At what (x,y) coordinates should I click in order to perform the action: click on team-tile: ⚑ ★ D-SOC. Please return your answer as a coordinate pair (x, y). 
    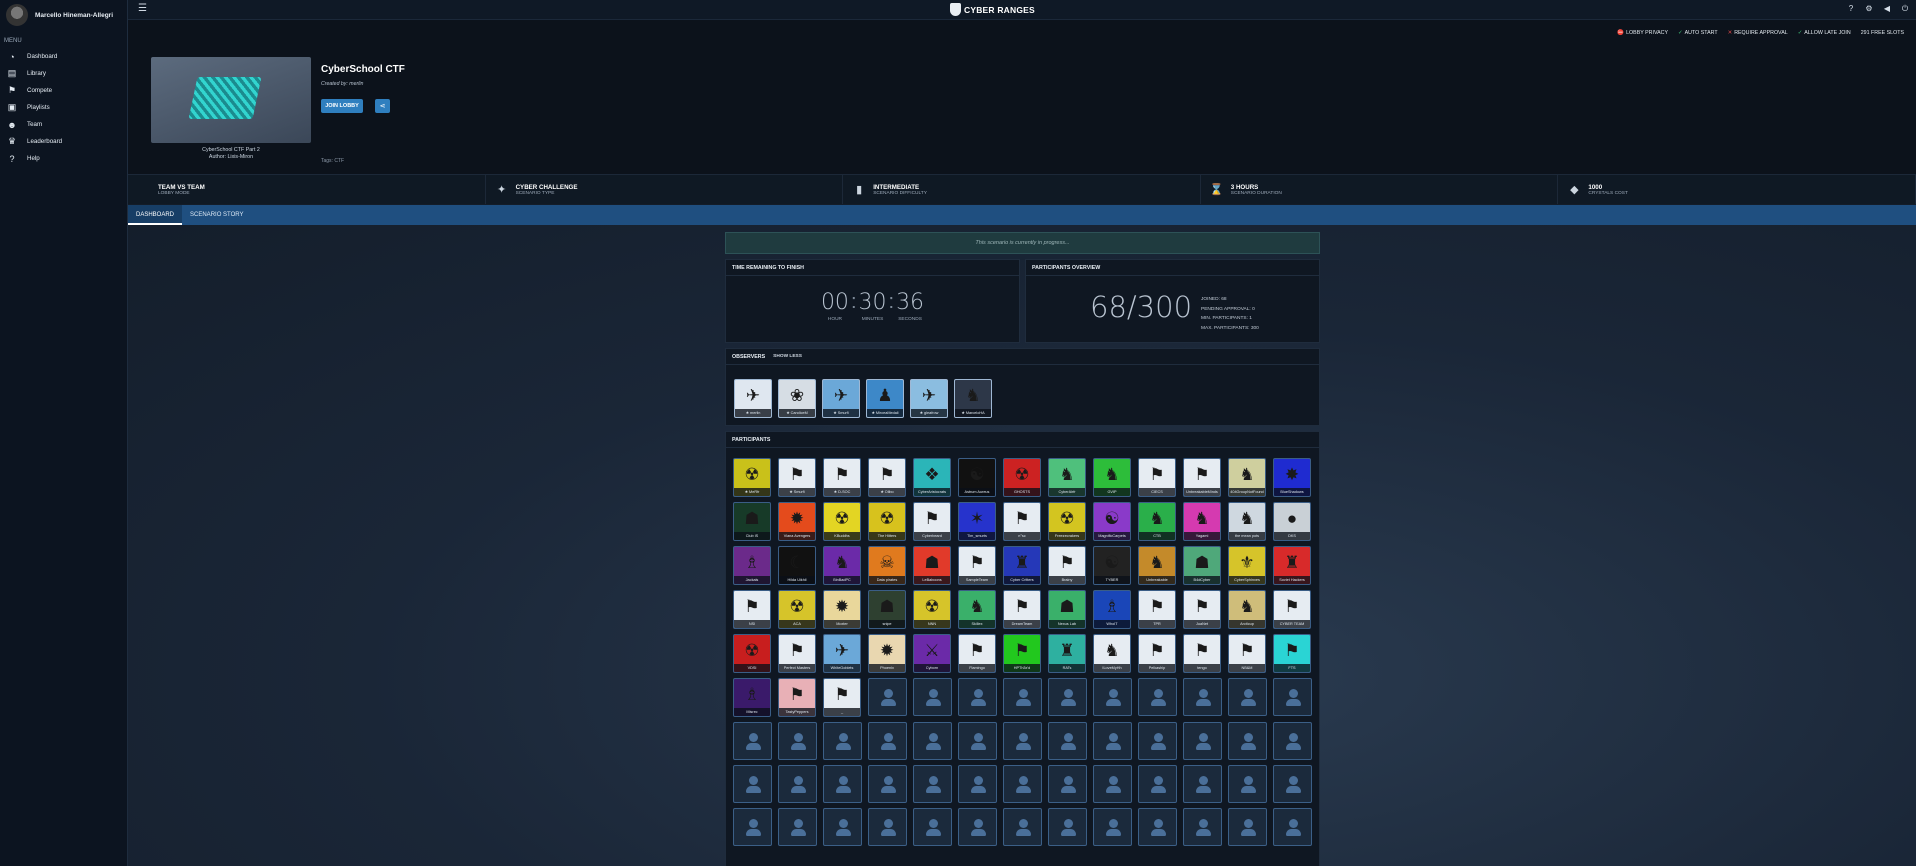
    Looking at the image, I should click on (842, 477).